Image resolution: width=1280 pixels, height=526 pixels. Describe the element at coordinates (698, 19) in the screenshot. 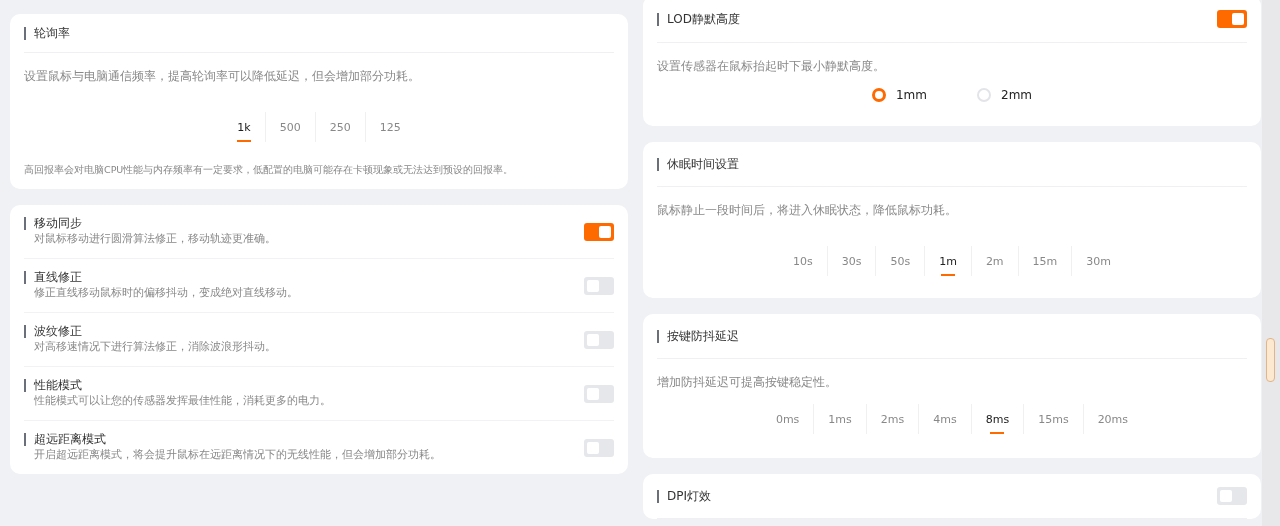

I see `section-title: LOD静默高度` at that location.